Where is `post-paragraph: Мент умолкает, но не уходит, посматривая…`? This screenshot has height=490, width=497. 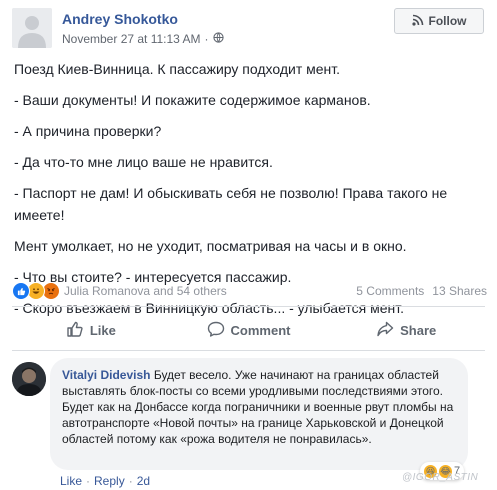 post-paragraph: Мент умолкает, но не уходит, посматривая… is located at coordinates (210, 246).